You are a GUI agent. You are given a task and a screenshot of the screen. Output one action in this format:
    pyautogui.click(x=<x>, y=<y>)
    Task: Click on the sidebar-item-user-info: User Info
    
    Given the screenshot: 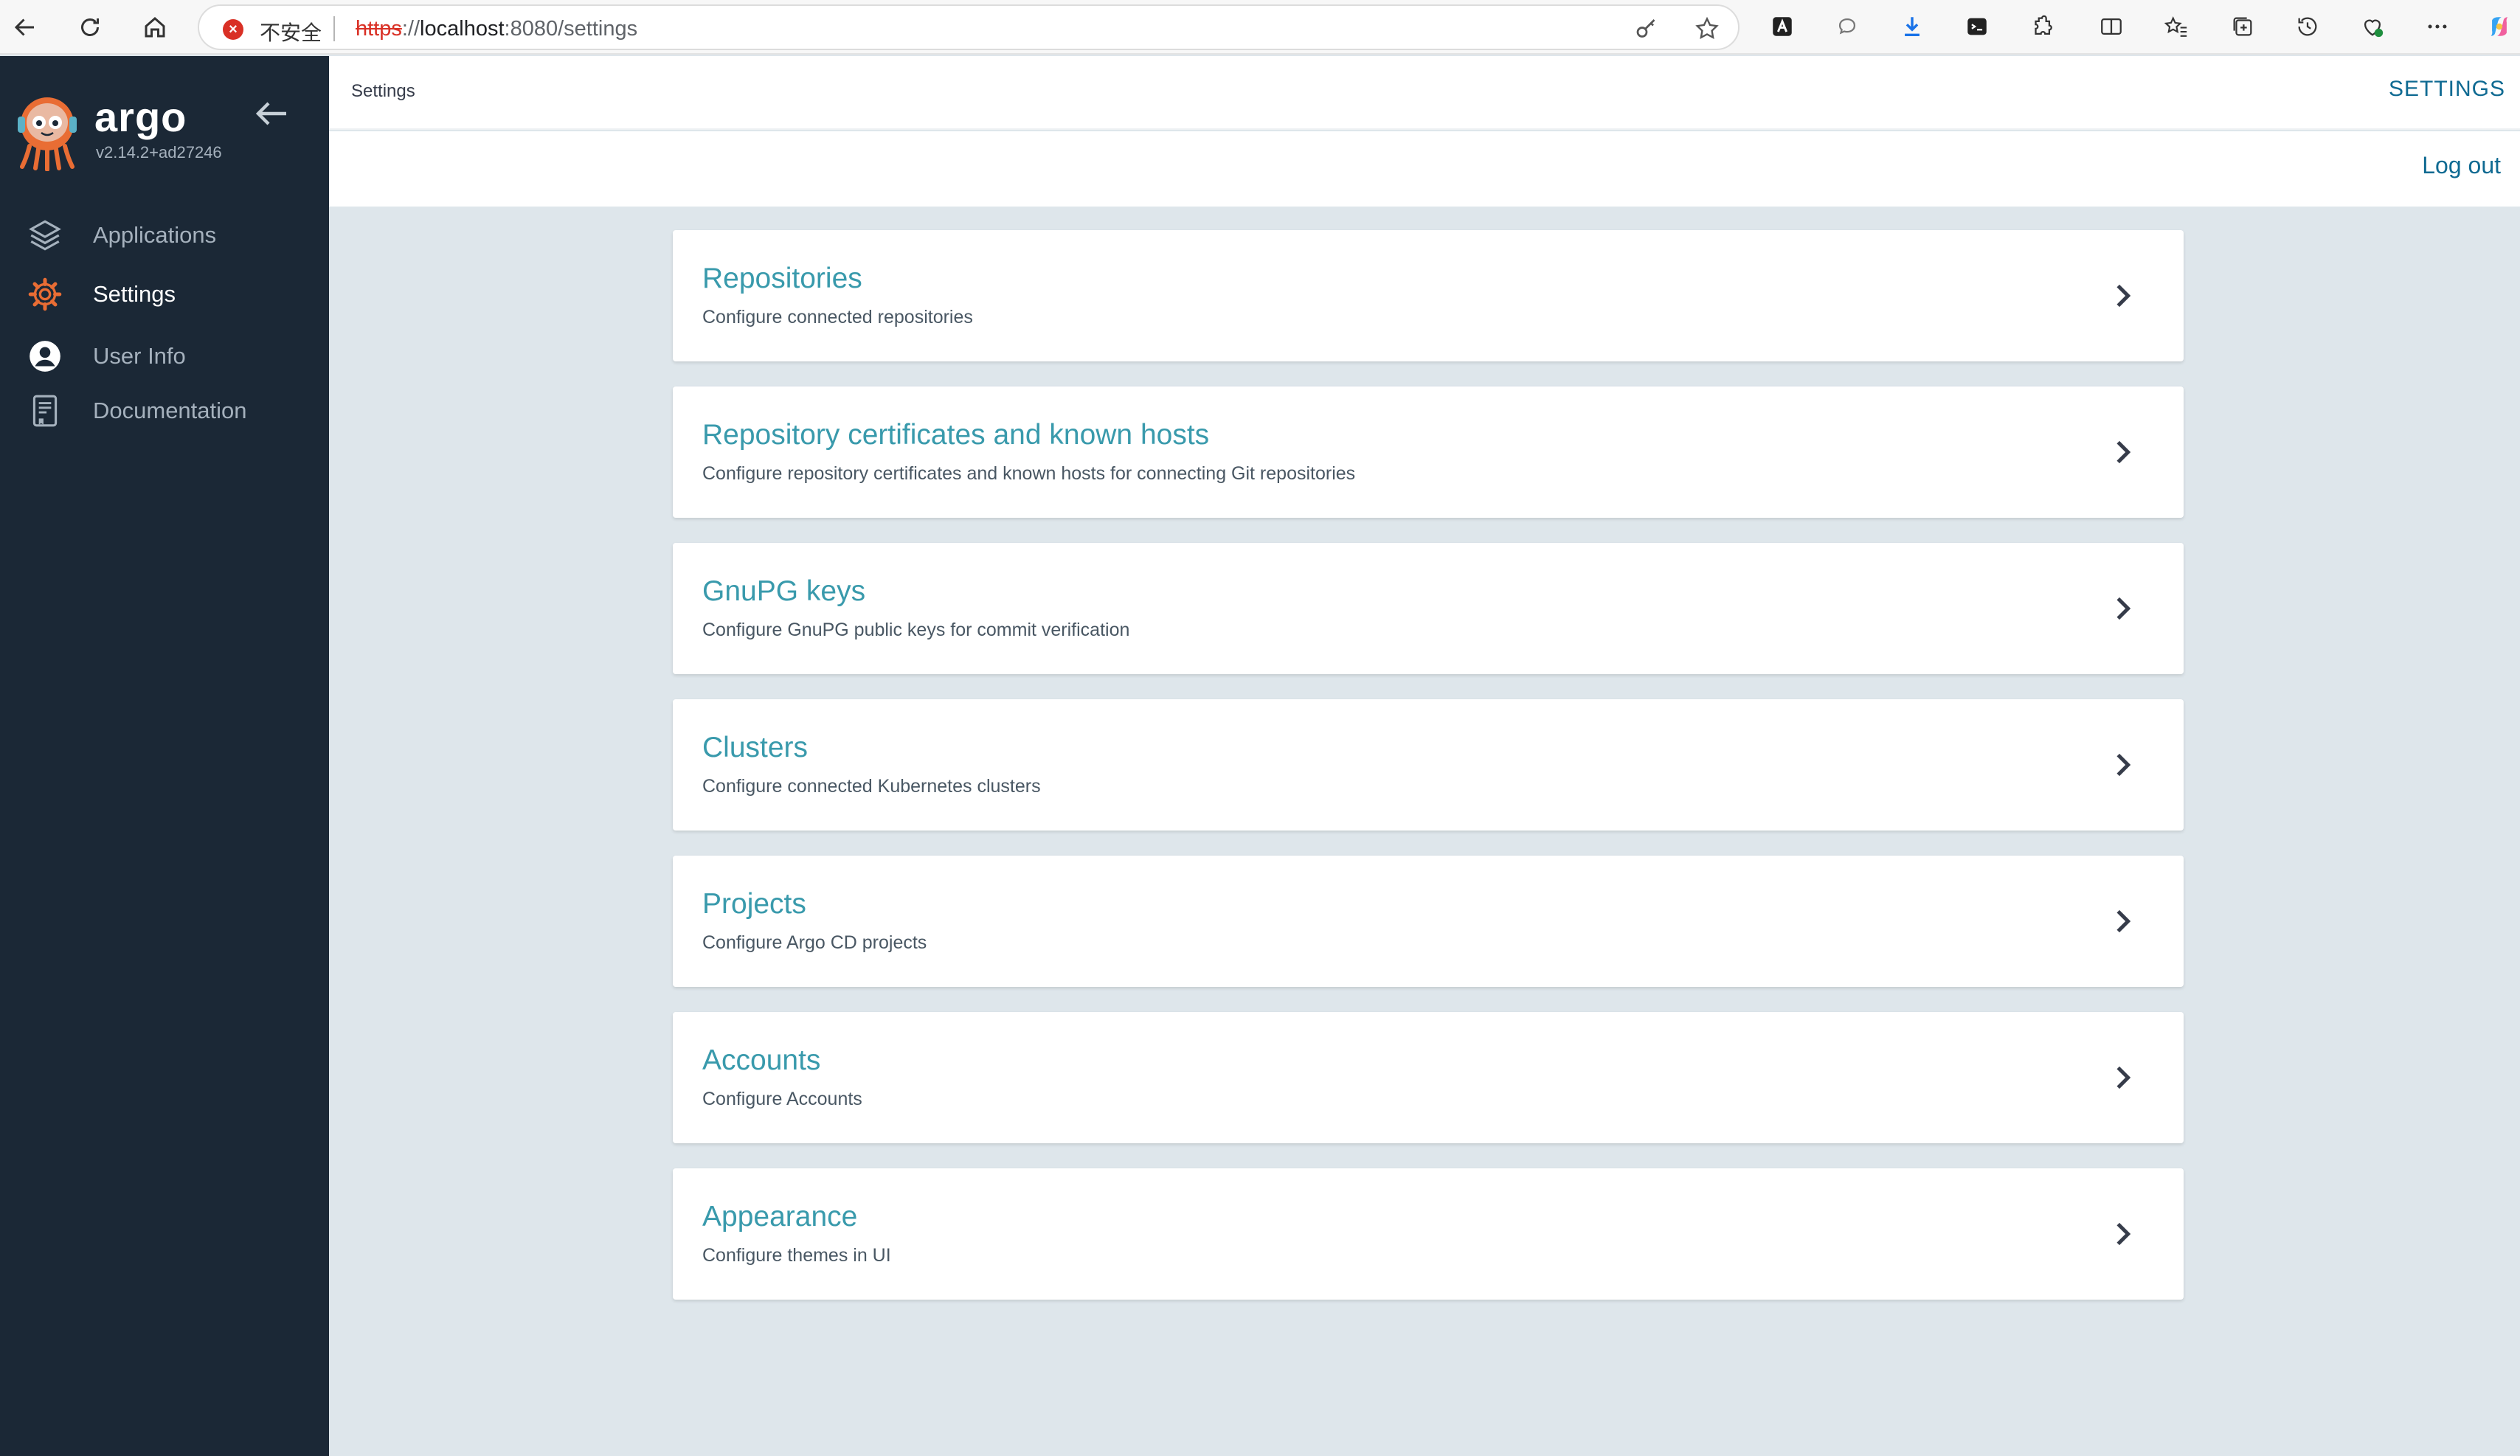 What is the action you would take?
    pyautogui.click(x=165, y=356)
    